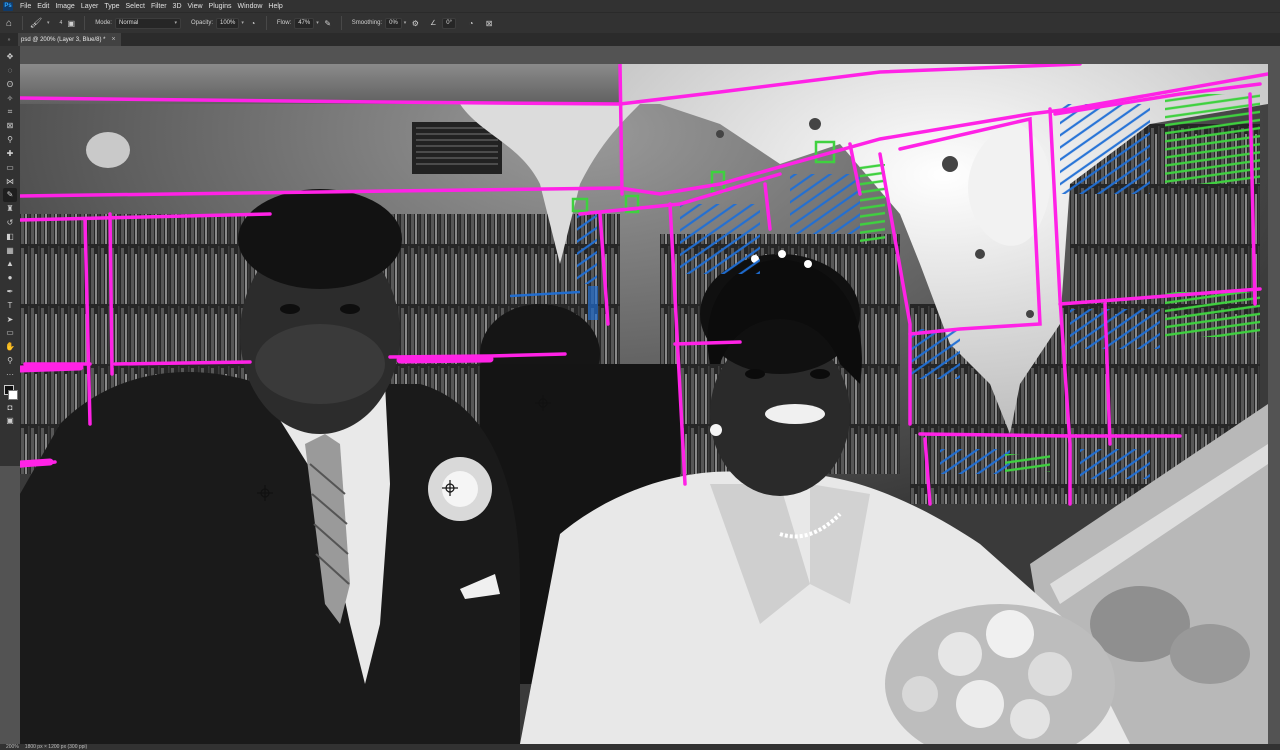 This screenshot has width=1280, height=750. I want to click on shape-tool-icon: ▭, so click(10, 333).